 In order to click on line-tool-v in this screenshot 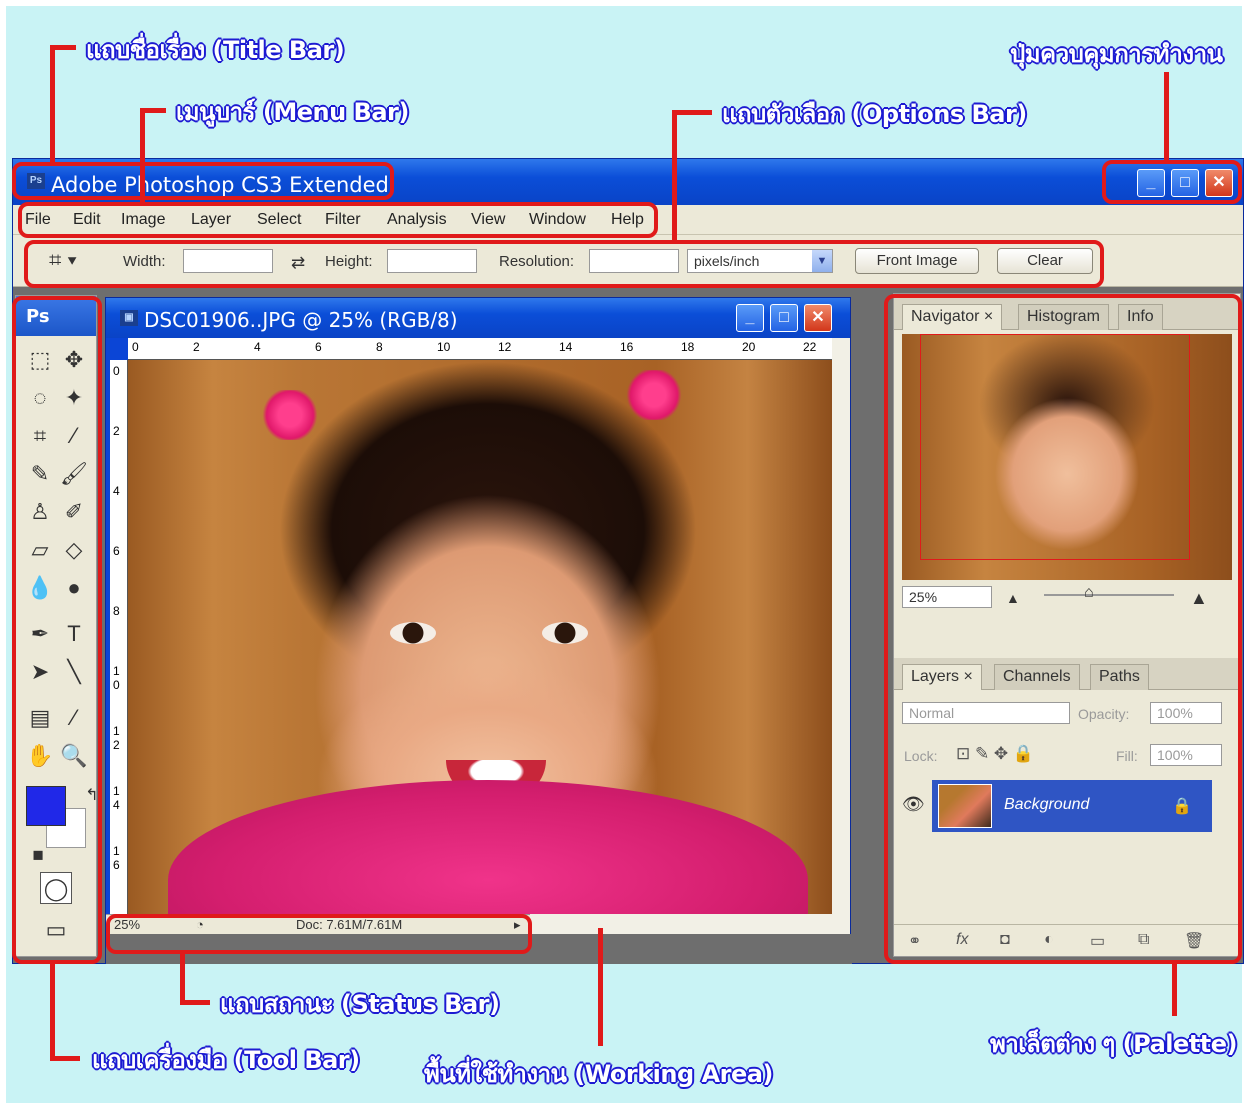, I will do `click(52, 1012)`.